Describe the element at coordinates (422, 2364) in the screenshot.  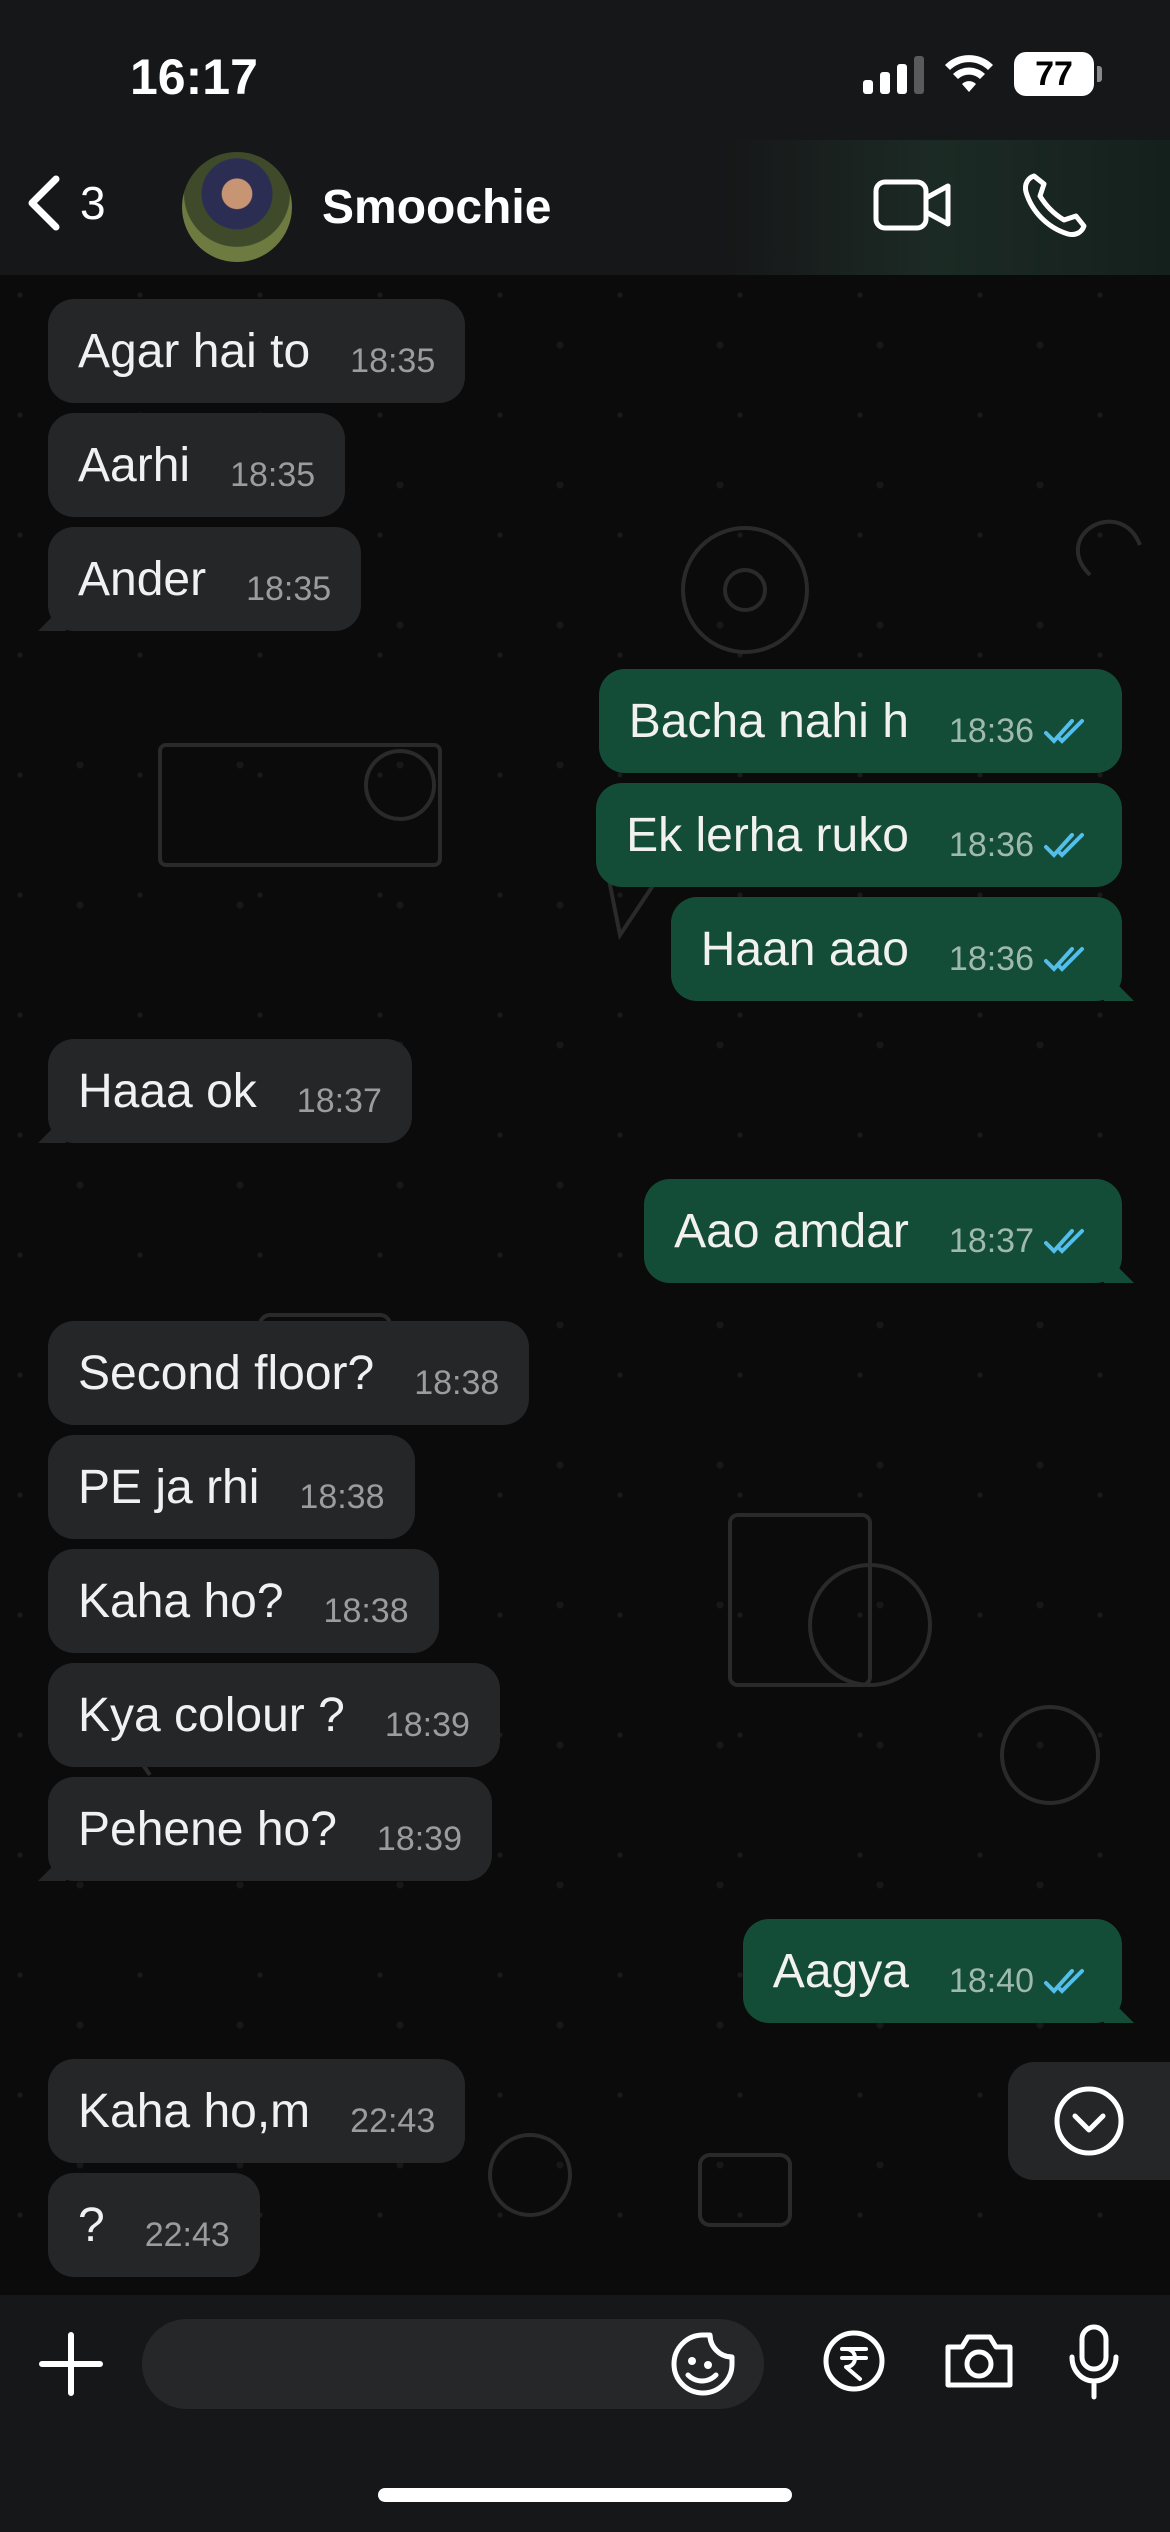
I see `message-input` at that location.